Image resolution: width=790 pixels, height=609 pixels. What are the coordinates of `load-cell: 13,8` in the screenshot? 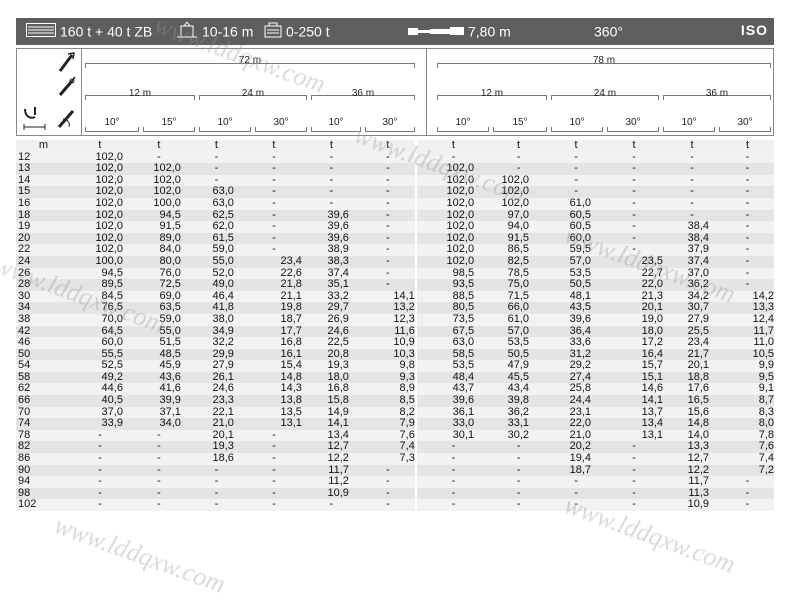 It's located at (273, 400).